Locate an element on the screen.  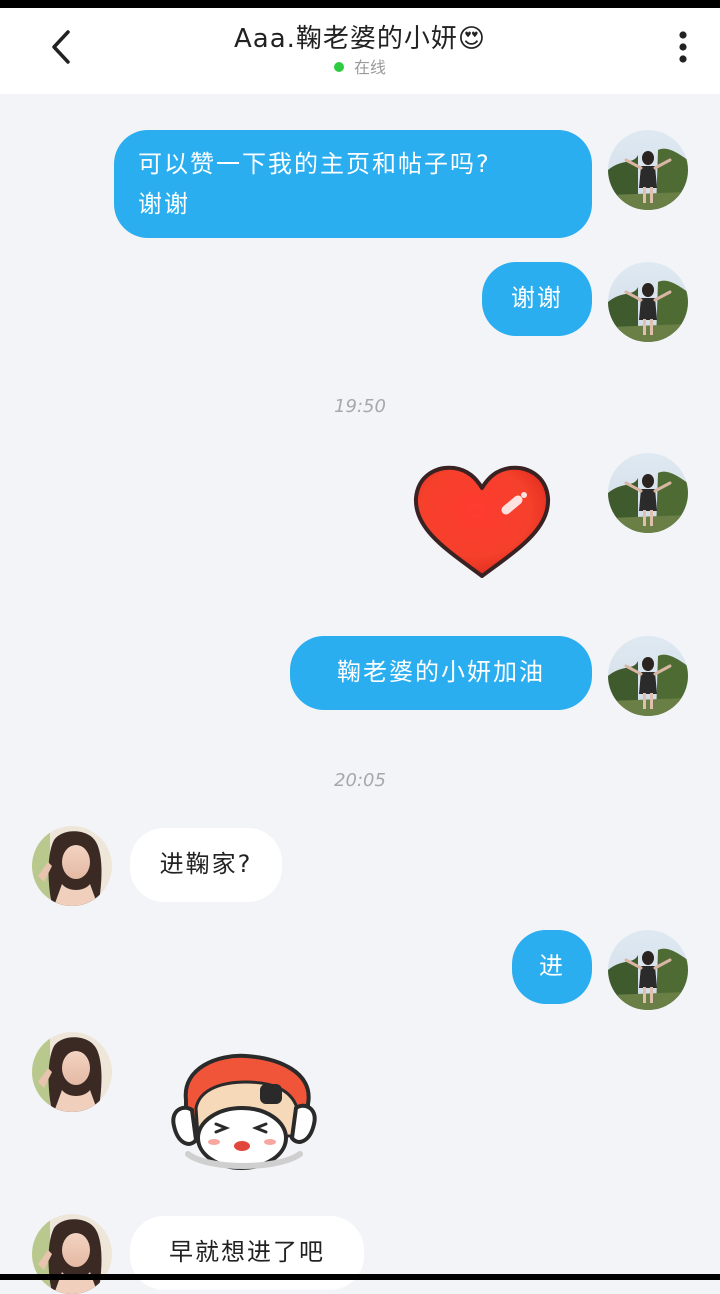
message-bubble-outgoing: 谢谢 is located at coordinates (537, 299).